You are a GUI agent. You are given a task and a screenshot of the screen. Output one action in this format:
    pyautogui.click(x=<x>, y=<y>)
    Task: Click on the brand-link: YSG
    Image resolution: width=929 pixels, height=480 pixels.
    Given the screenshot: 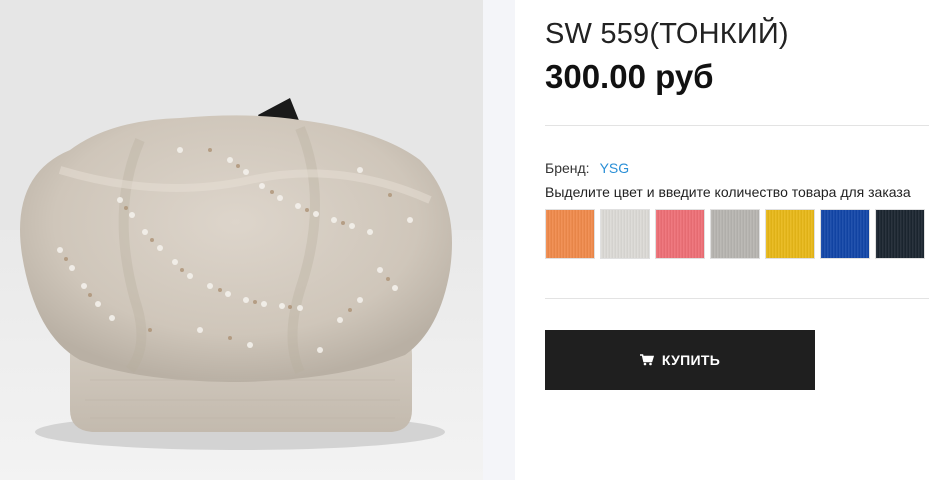 What is the action you would take?
    pyautogui.click(x=615, y=168)
    